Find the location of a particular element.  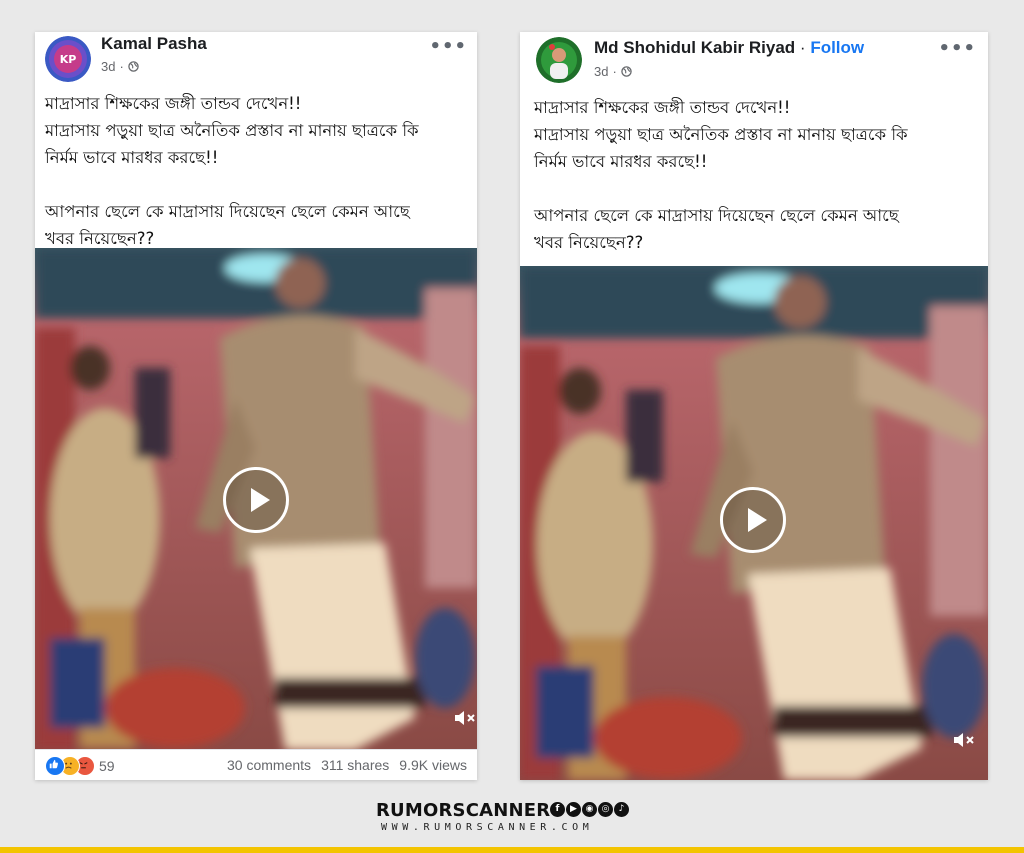

follow-button: Follow is located at coordinates (837, 47).